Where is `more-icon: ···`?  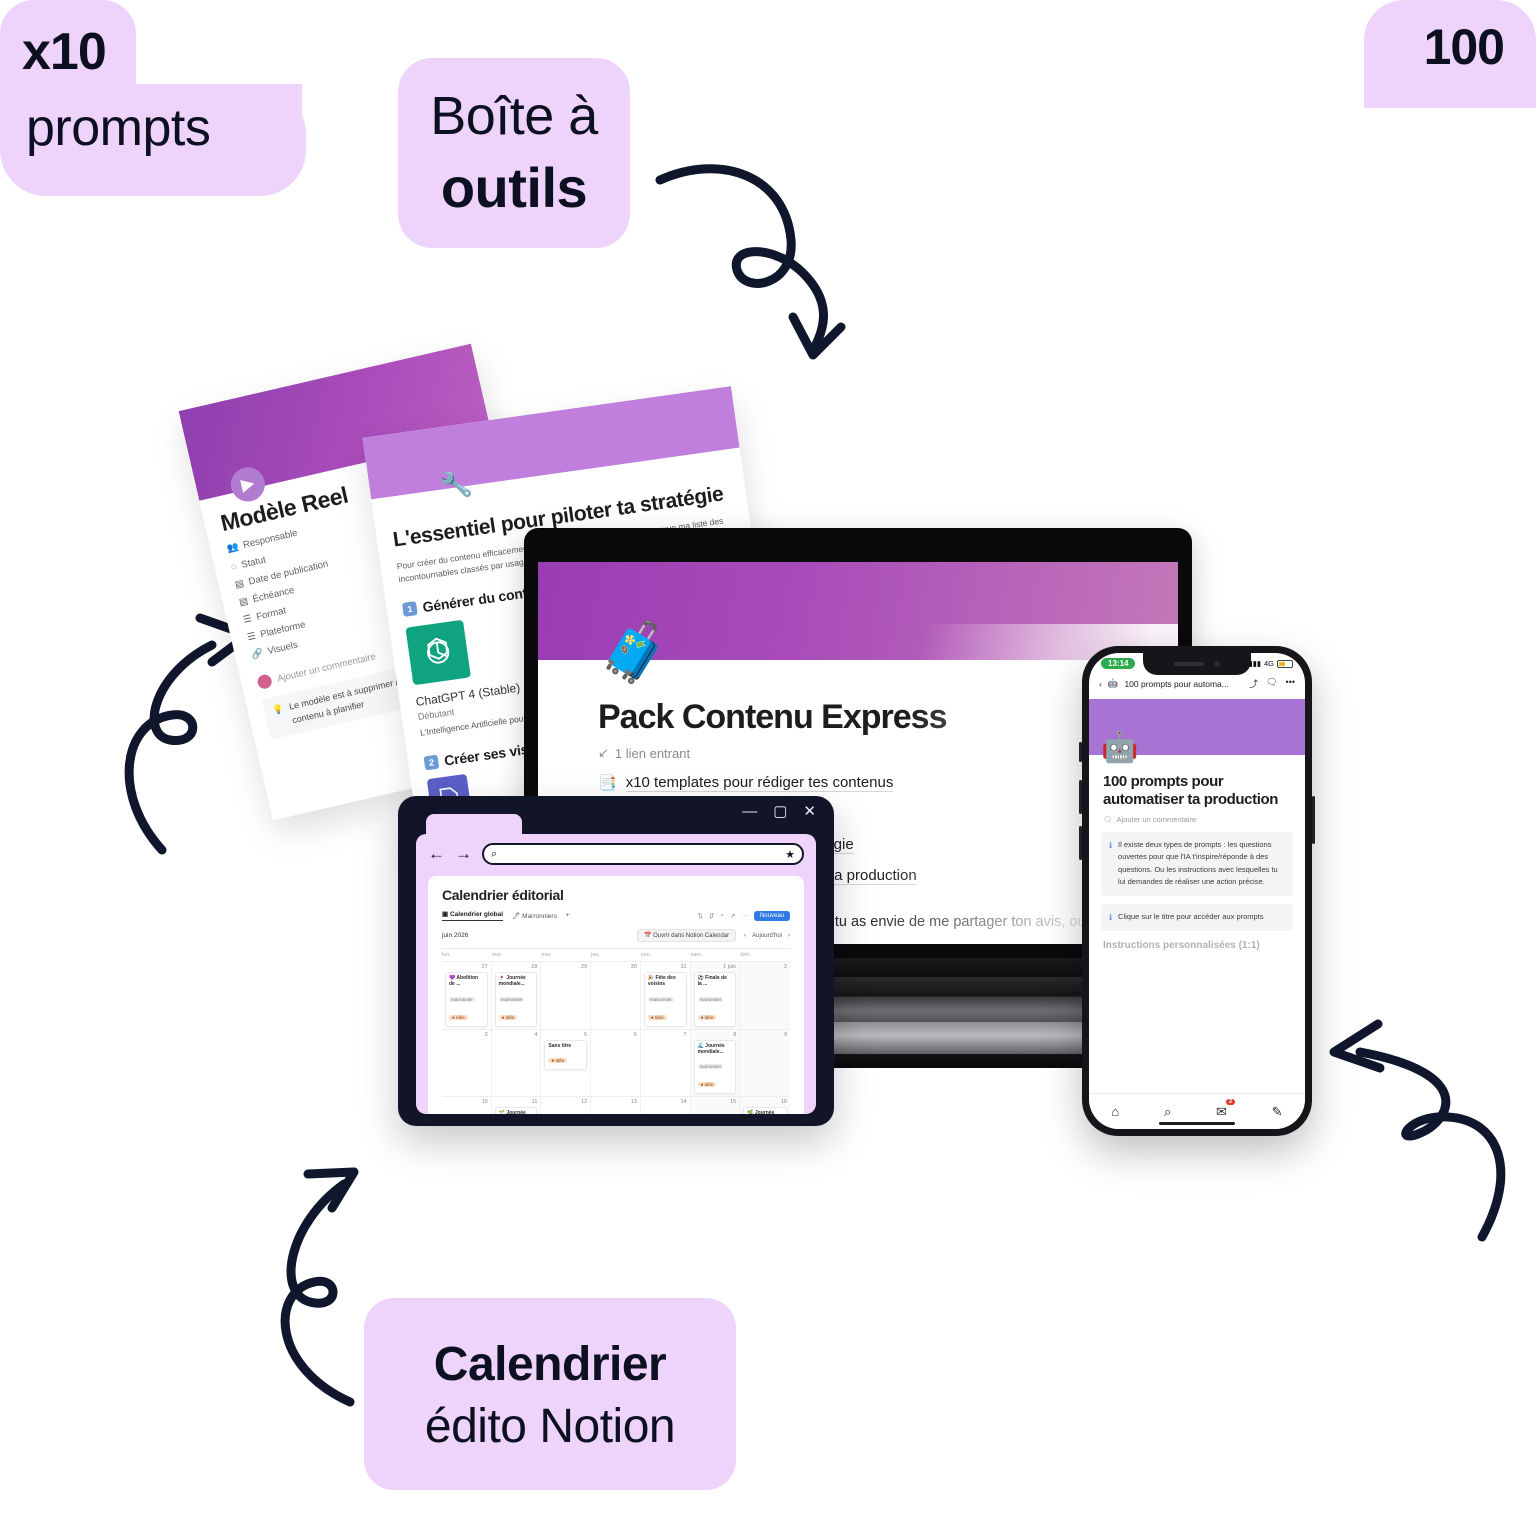 more-icon: ··· is located at coordinates (744, 915).